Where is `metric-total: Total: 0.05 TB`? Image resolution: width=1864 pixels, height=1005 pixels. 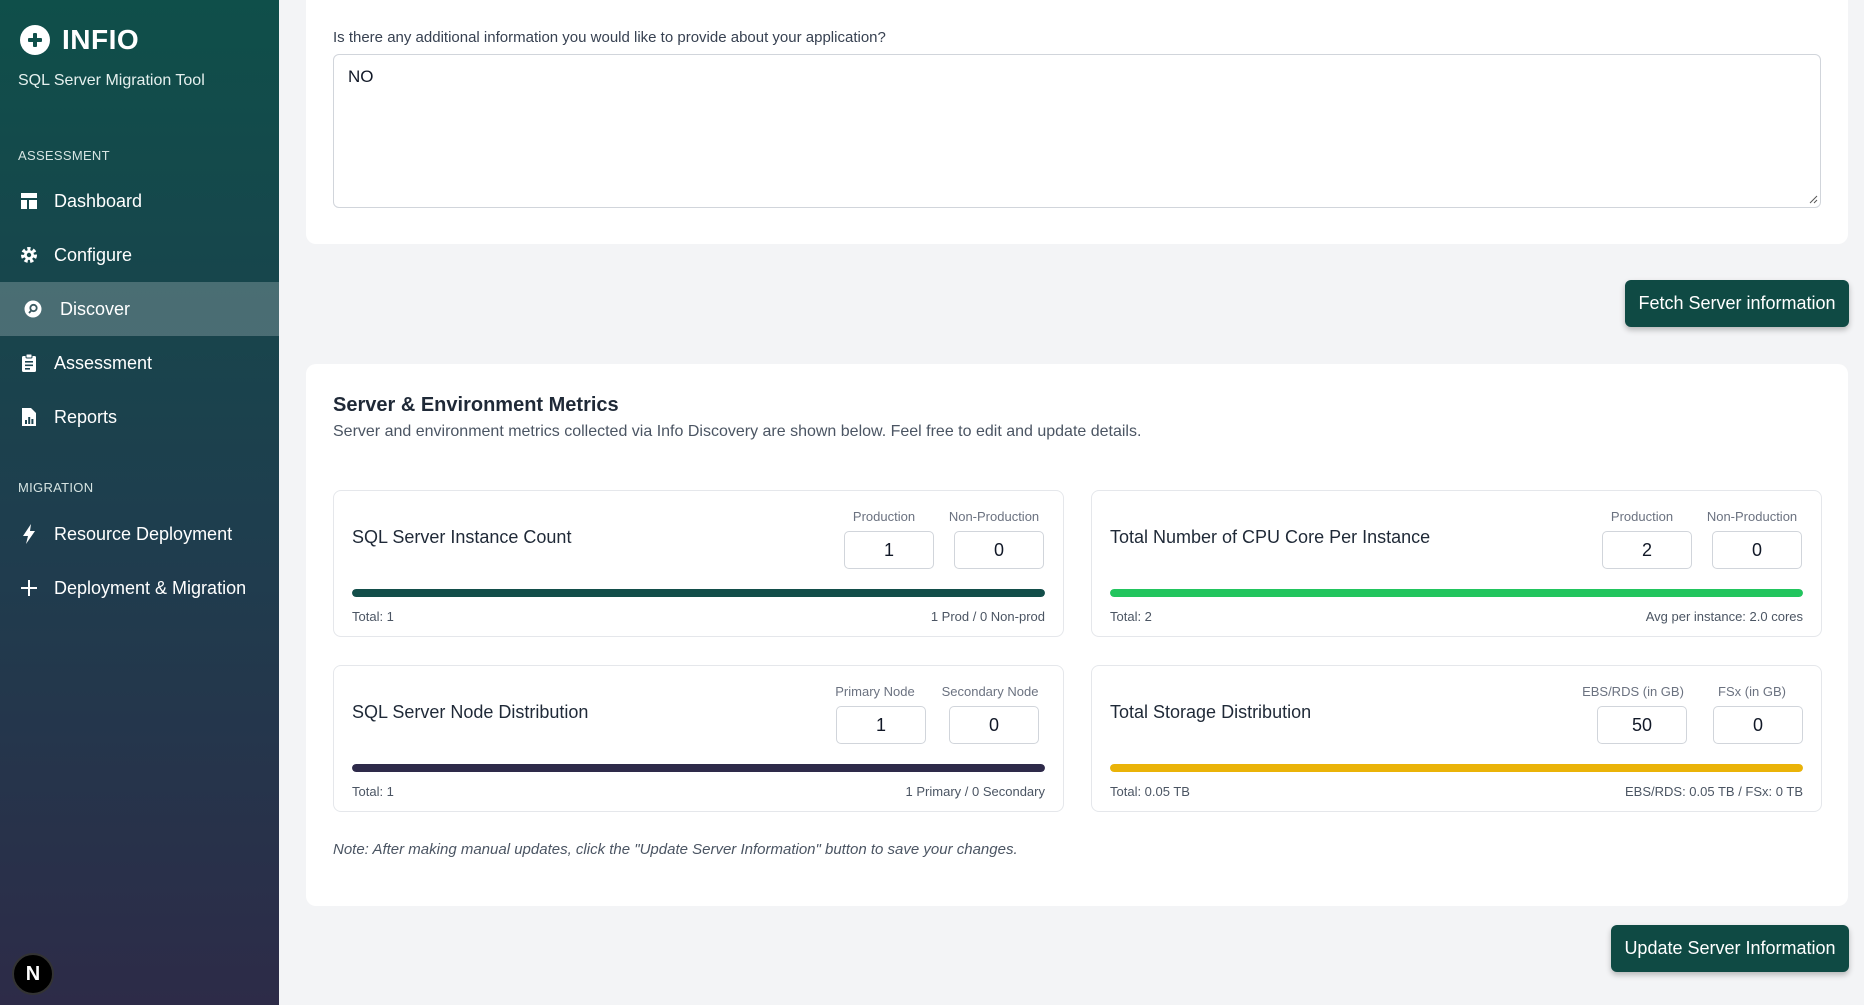
metric-total: Total: 0.05 TB is located at coordinates (1150, 791).